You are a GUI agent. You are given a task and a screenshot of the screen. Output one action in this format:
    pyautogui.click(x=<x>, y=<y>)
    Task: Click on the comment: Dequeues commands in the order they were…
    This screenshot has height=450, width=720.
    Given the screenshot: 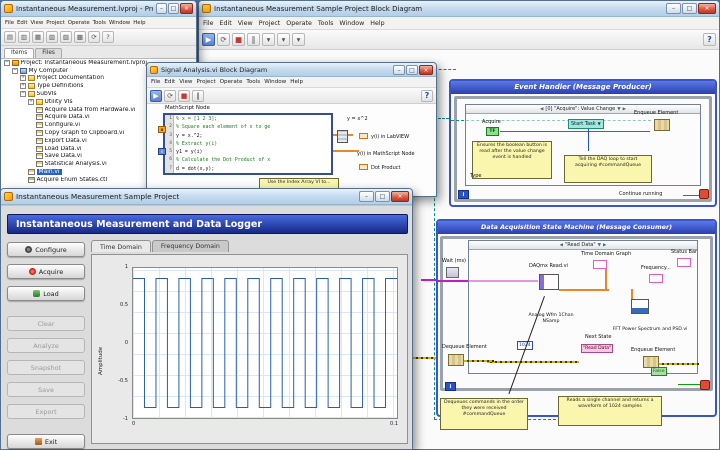 What is the action you would take?
    pyautogui.click(x=484, y=414)
    